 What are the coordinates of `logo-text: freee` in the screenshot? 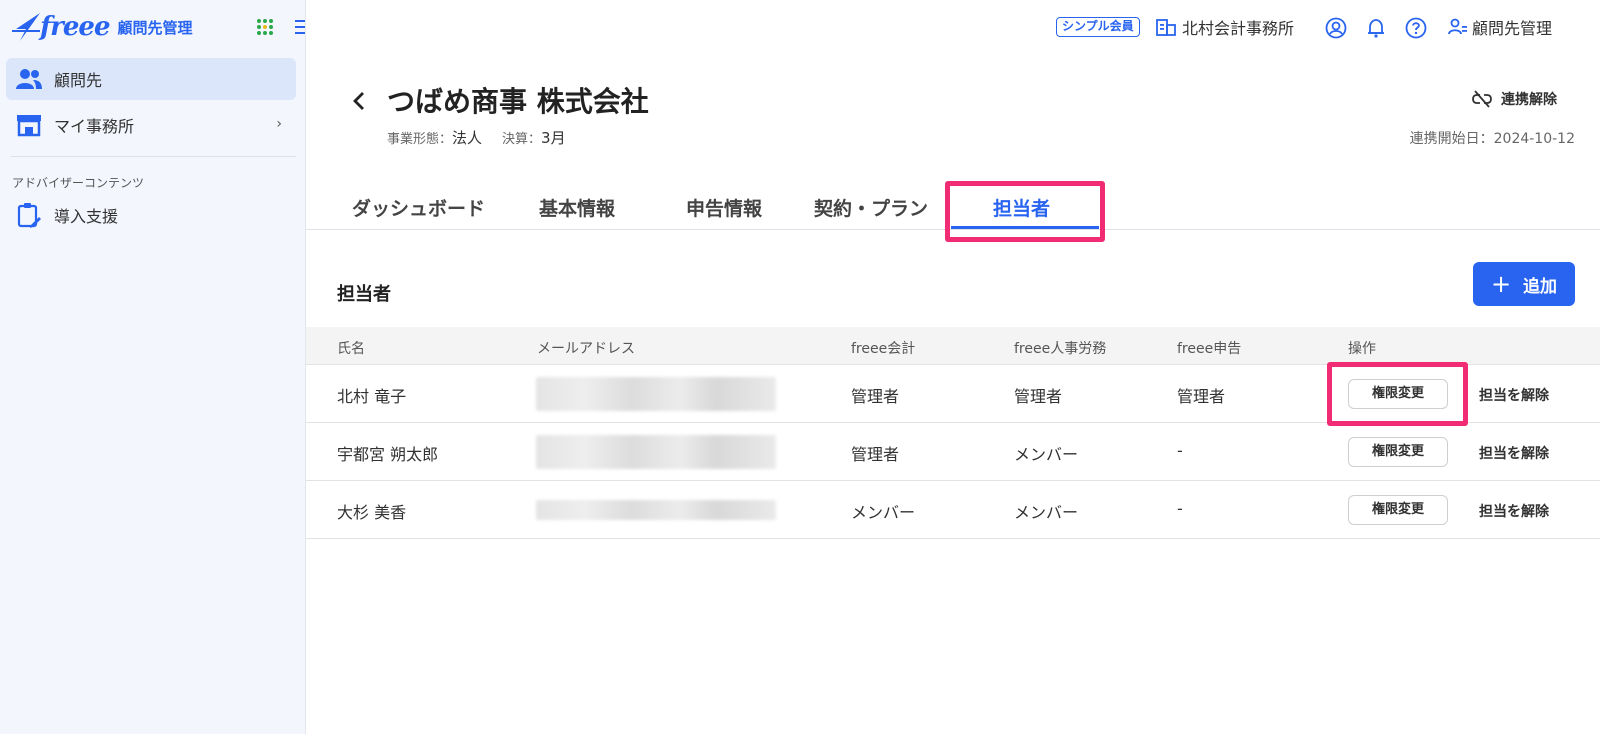 It's located at (75, 27).